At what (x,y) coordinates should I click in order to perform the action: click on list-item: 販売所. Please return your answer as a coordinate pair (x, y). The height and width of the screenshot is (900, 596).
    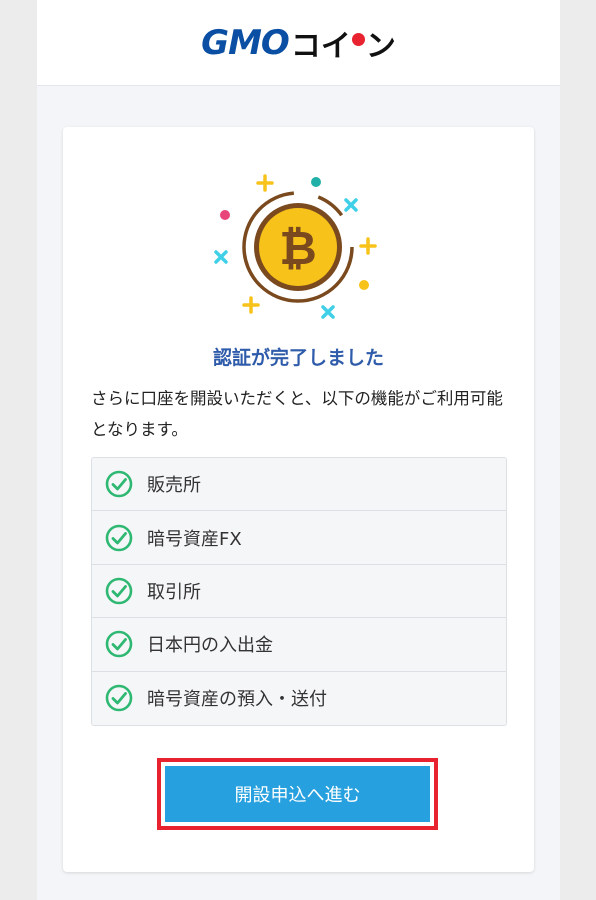
    Looking at the image, I should click on (299, 485).